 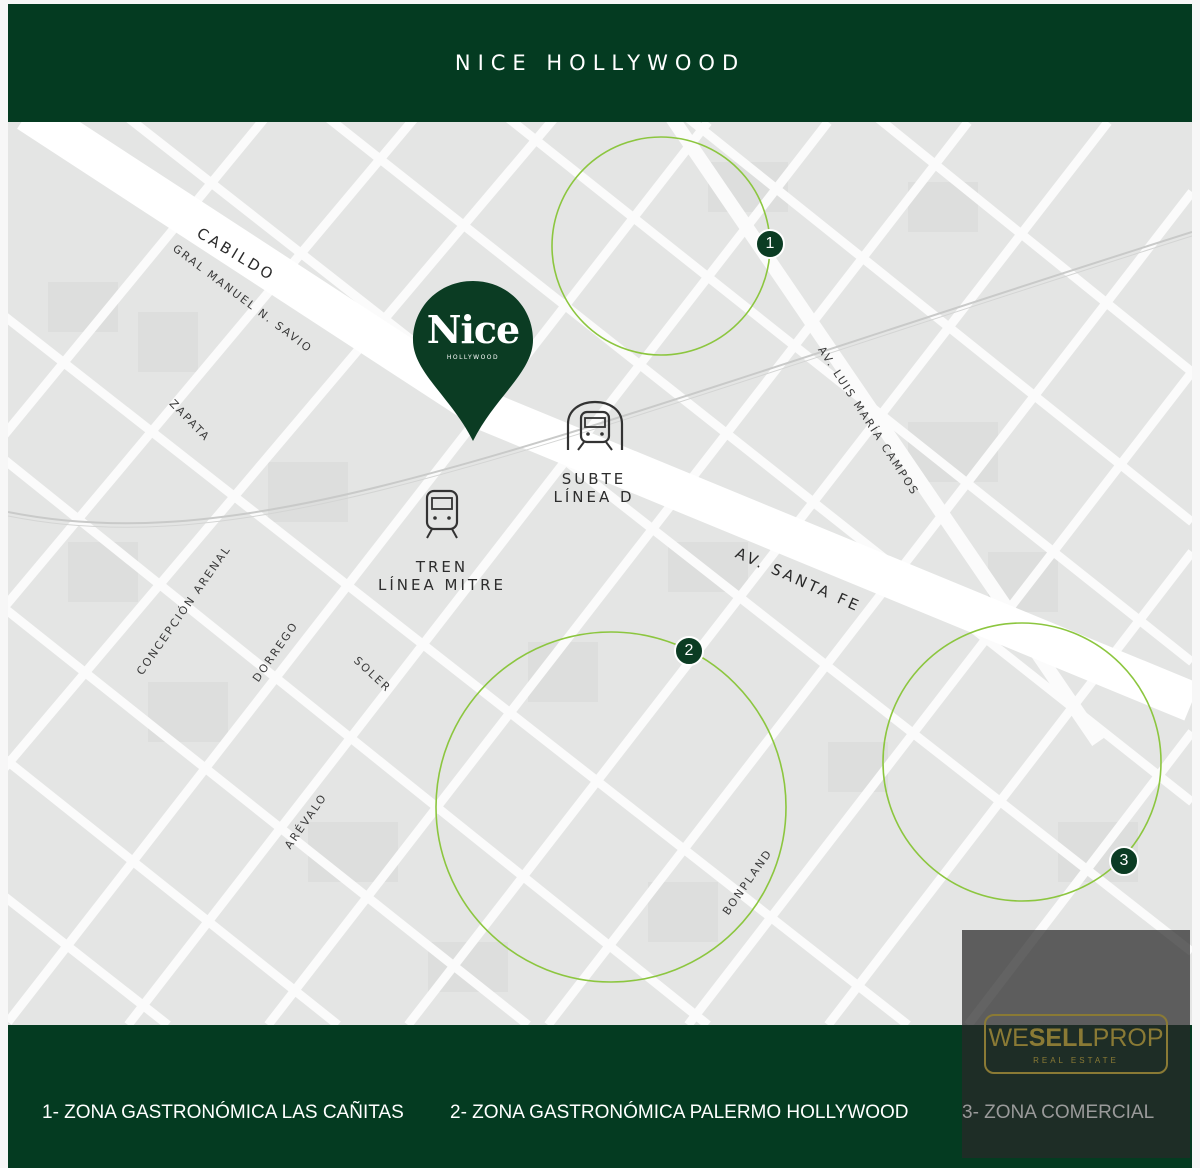 What do you see at coordinates (689, 651) in the screenshot?
I see `zone-marker-2: 2` at bounding box center [689, 651].